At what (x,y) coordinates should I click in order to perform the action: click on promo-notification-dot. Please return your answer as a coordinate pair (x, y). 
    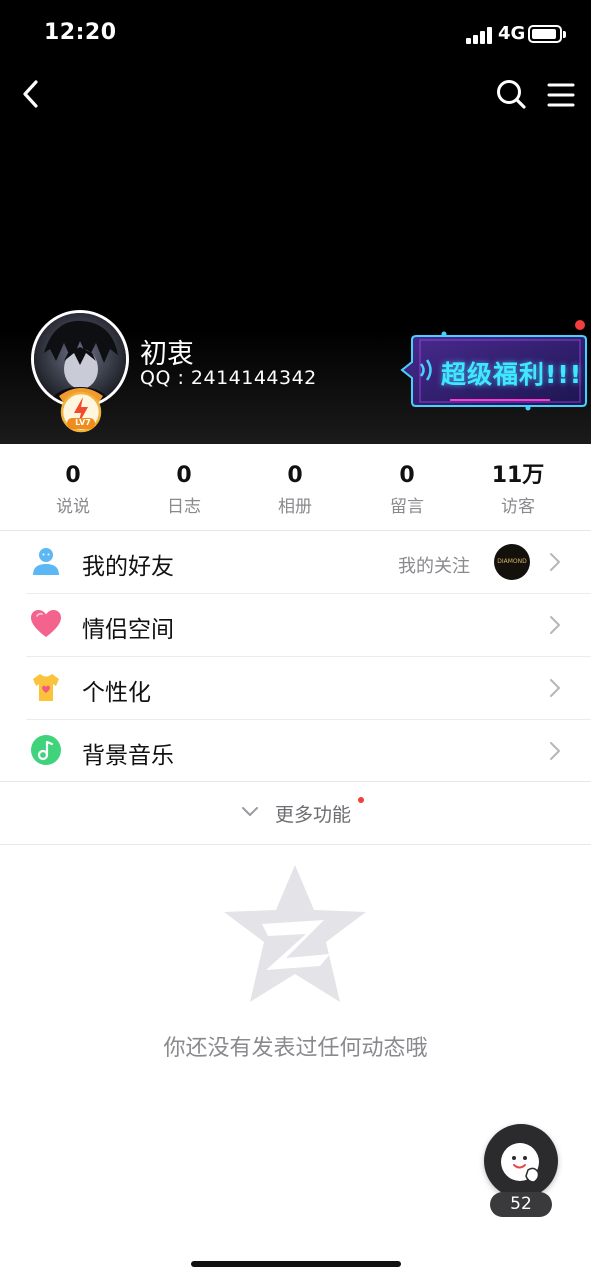
    Looking at the image, I should click on (580, 325).